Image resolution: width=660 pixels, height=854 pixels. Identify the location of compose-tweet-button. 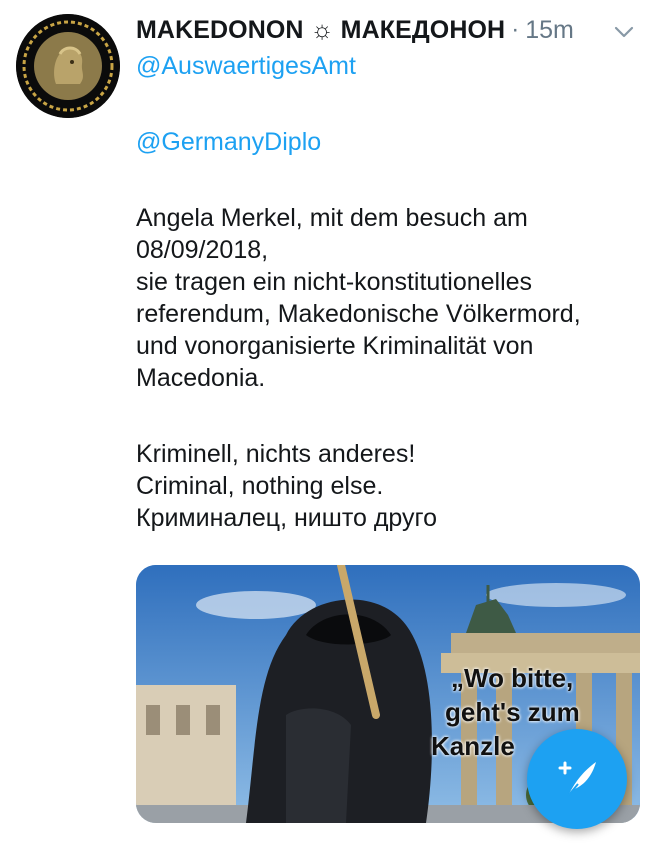
(577, 779).